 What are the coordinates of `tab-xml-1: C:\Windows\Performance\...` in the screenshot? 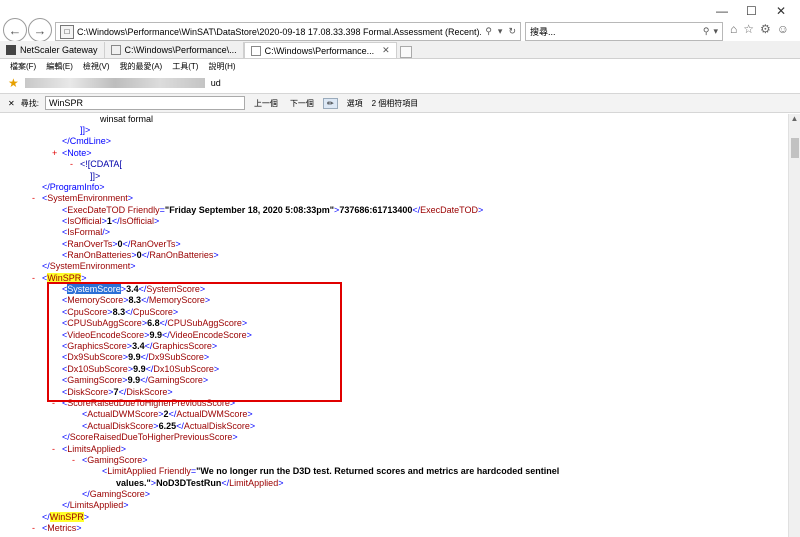 It's located at (174, 50).